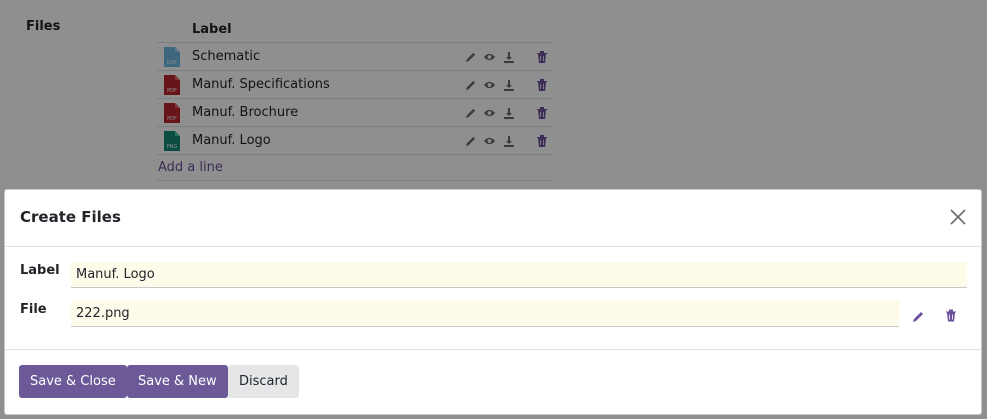 The image size is (987, 419). What do you see at coordinates (485, 314) in the screenshot?
I see `file-input: 222.png` at bounding box center [485, 314].